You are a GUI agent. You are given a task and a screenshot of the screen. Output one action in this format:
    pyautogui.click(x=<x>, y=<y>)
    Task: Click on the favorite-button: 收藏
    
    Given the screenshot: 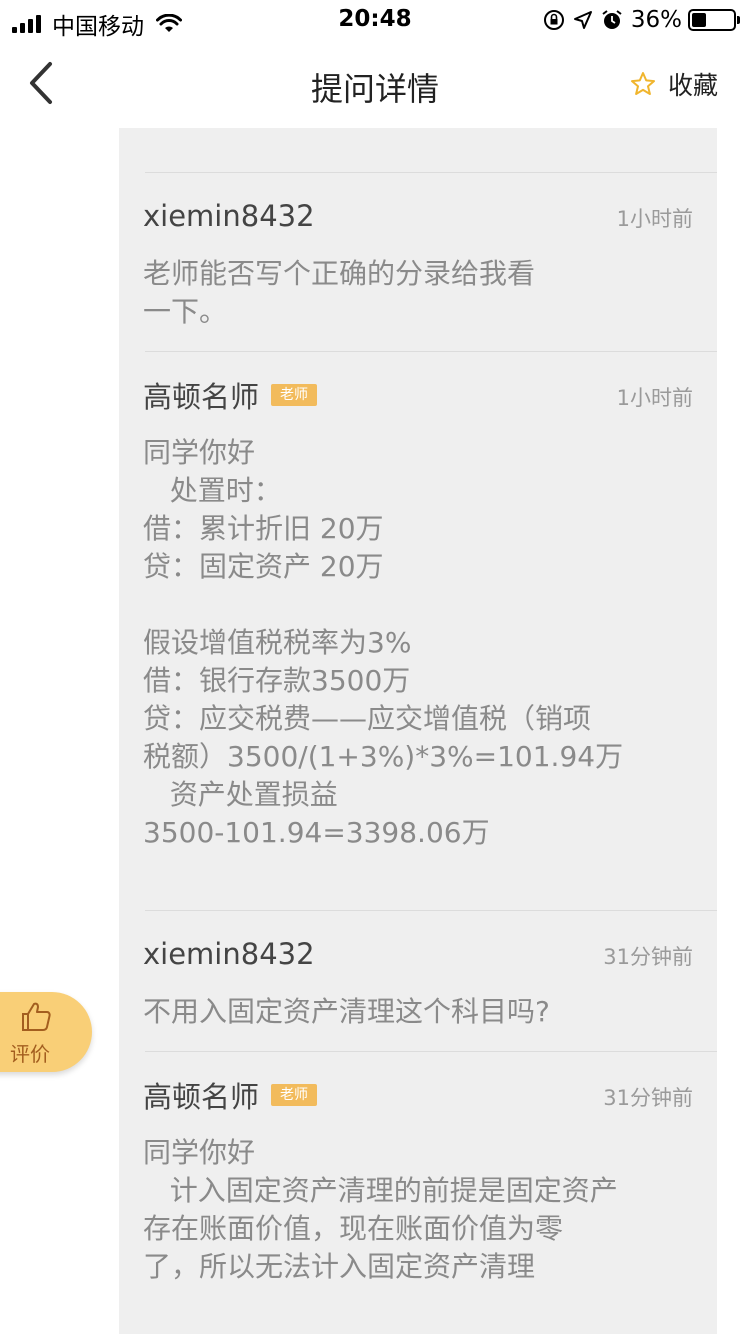 What is the action you would take?
    pyautogui.click(x=674, y=84)
    